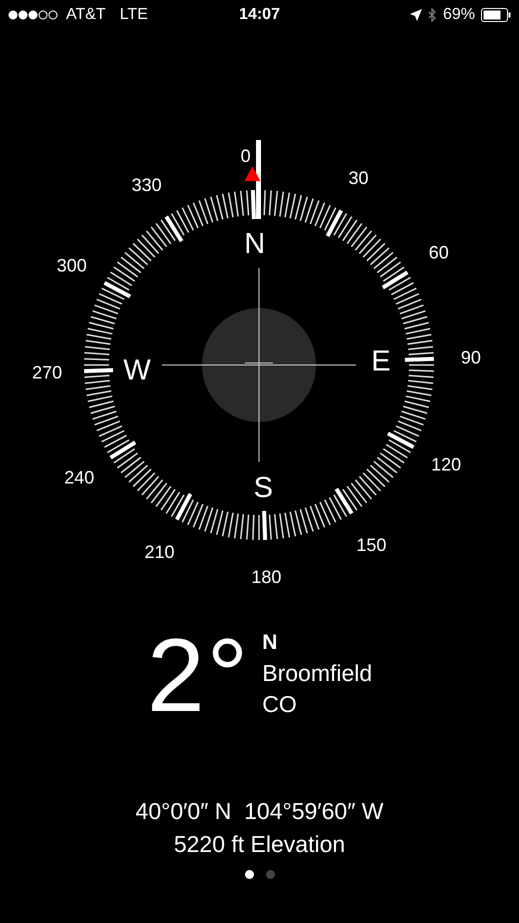 The width and height of the screenshot is (519, 923). I want to click on degree-label: 300, so click(71, 265).